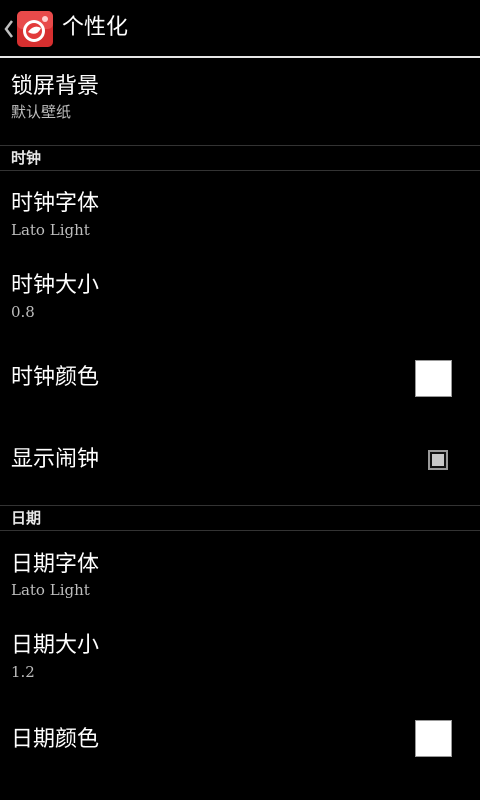 The height and width of the screenshot is (800, 480). Describe the element at coordinates (240, 573) in the screenshot. I see `pref-date-font: 日期字体 Lato Light` at that location.